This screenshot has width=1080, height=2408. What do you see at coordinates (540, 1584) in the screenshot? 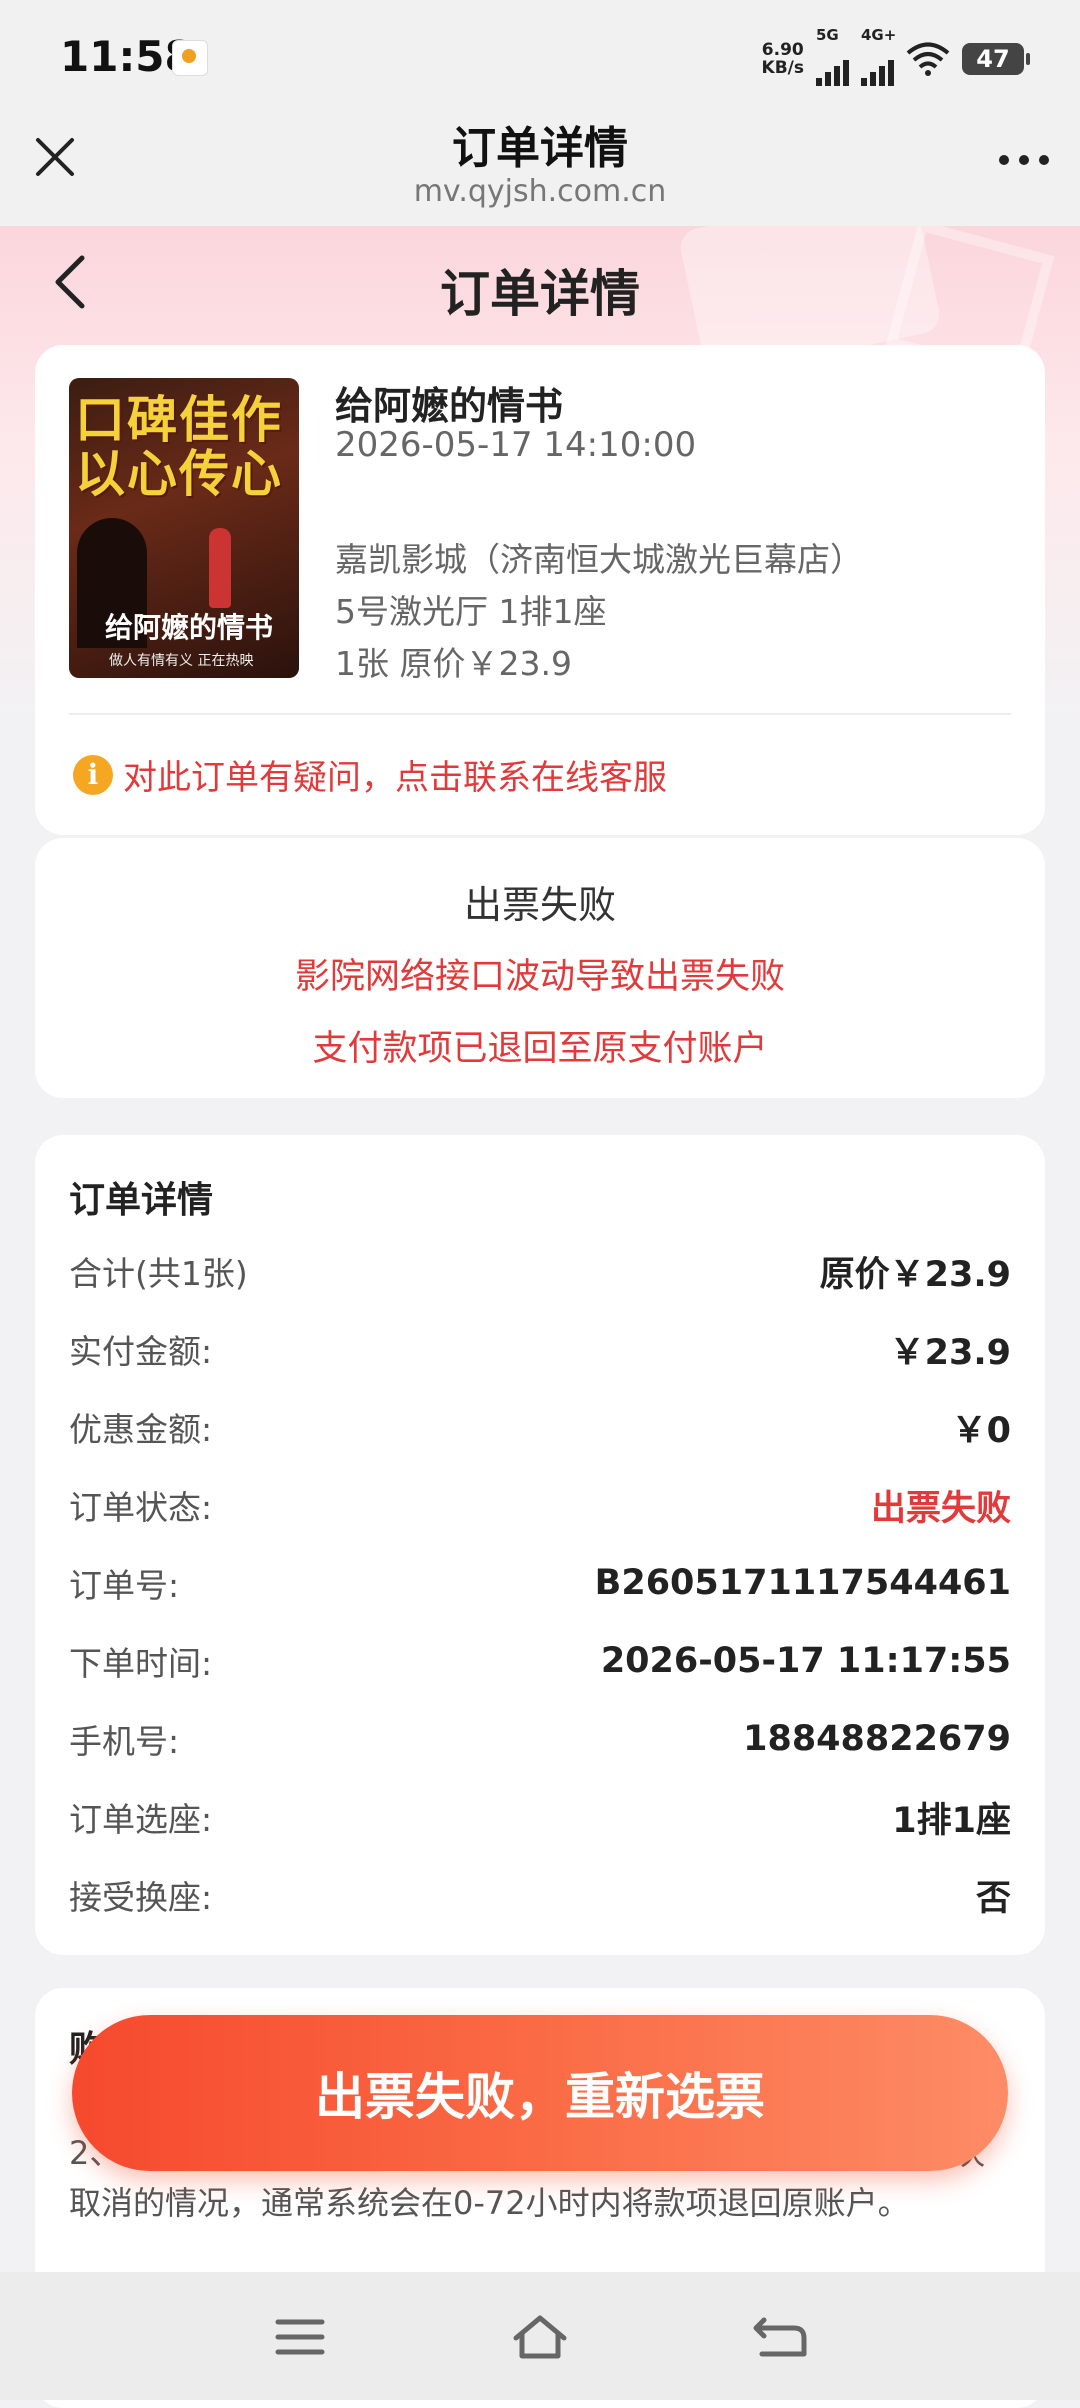
I see `detail-row-order-no: 订单号: B2605171117544461` at bounding box center [540, 1584].